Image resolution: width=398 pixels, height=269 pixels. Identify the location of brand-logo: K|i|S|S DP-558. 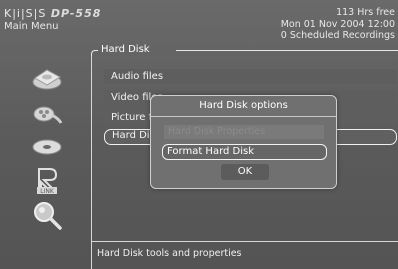
(52, 13).